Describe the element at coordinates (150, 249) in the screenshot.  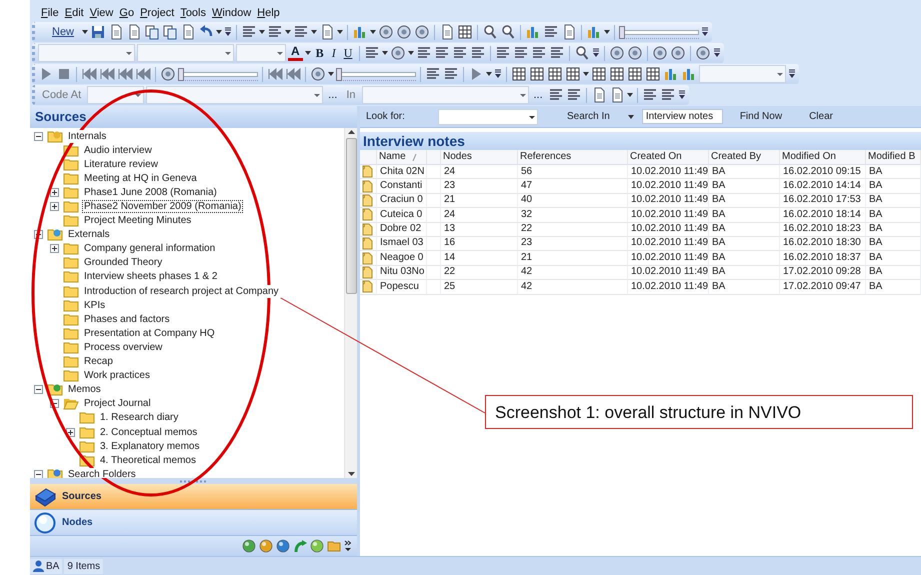
I see `tree-item: Company general information` at that location.